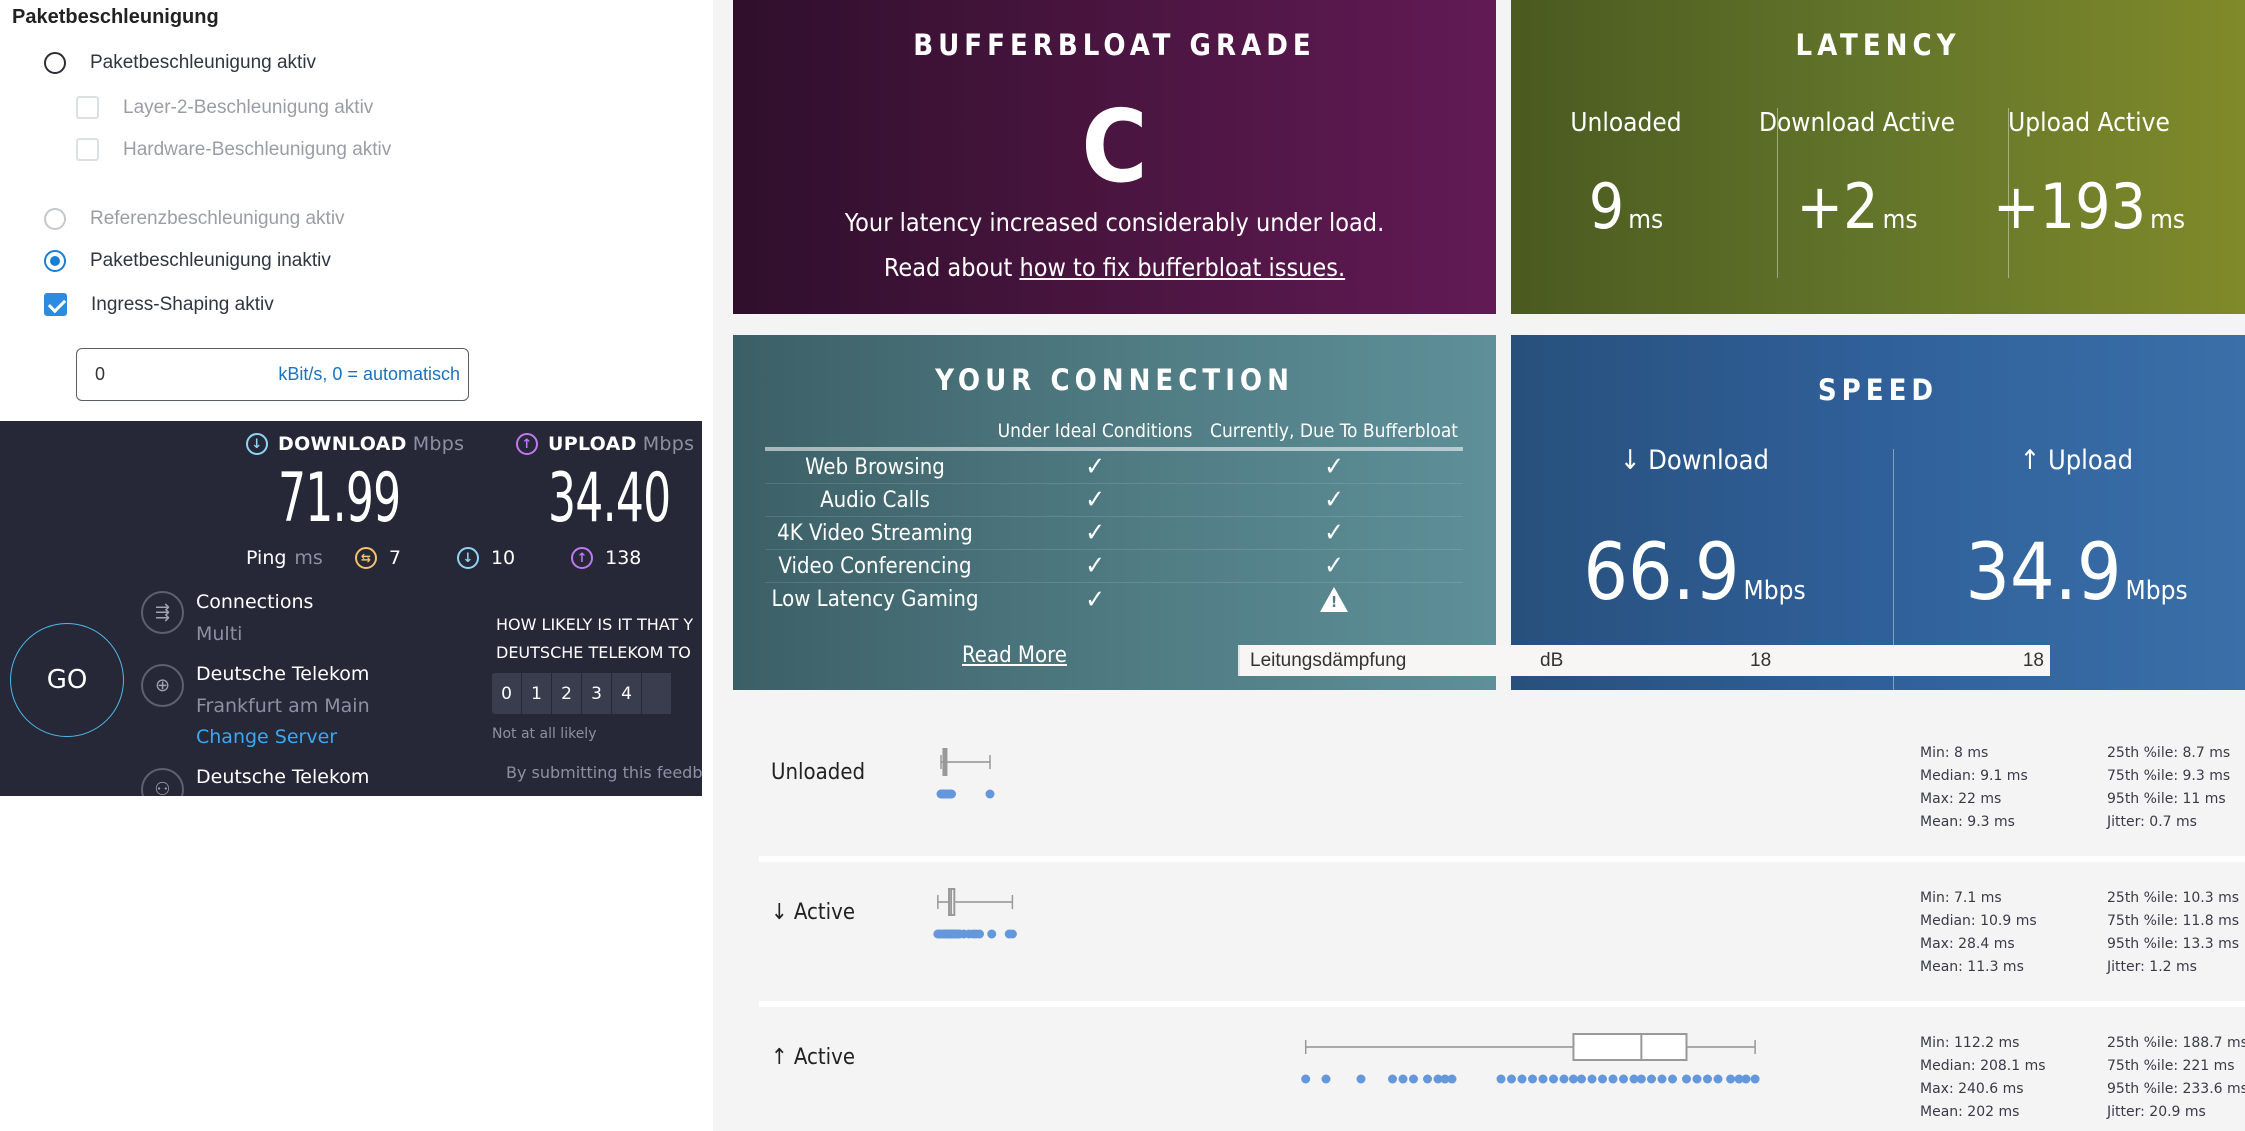  I want to click on nps-score-button: 2, so click(566, 693).